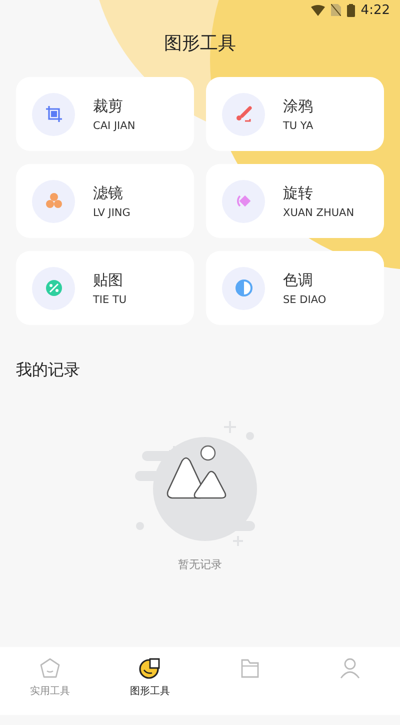 Image resolution: width=400 pixels, height=725 pixels. I want to click on tool-name: 旋转, so click(298, 193).